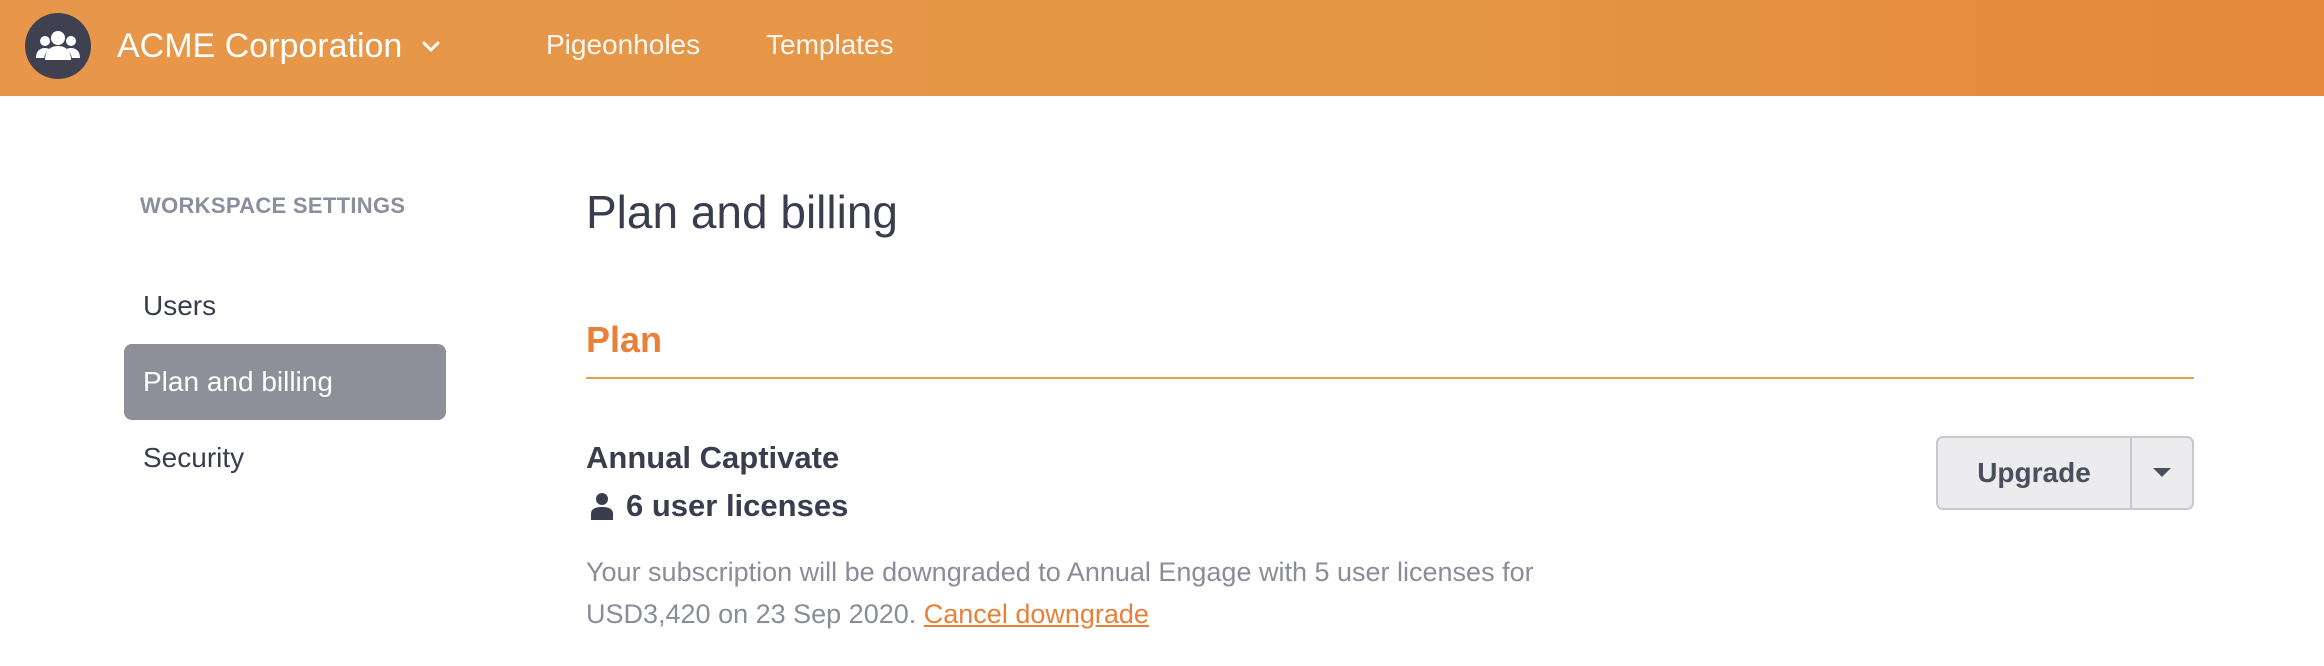  What do you see at coordinates (285, 458) in the screenshot?
I see `sidebar-item-security: Security` at bounding box center [285, 458].